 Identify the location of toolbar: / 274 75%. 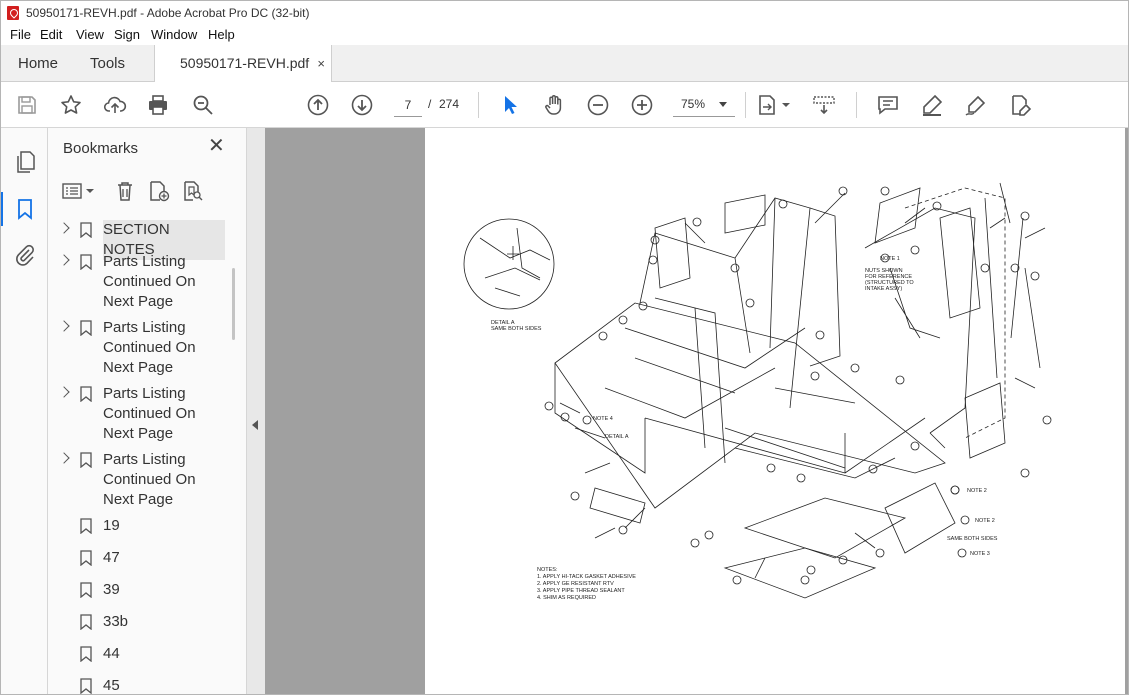
(564, 105).